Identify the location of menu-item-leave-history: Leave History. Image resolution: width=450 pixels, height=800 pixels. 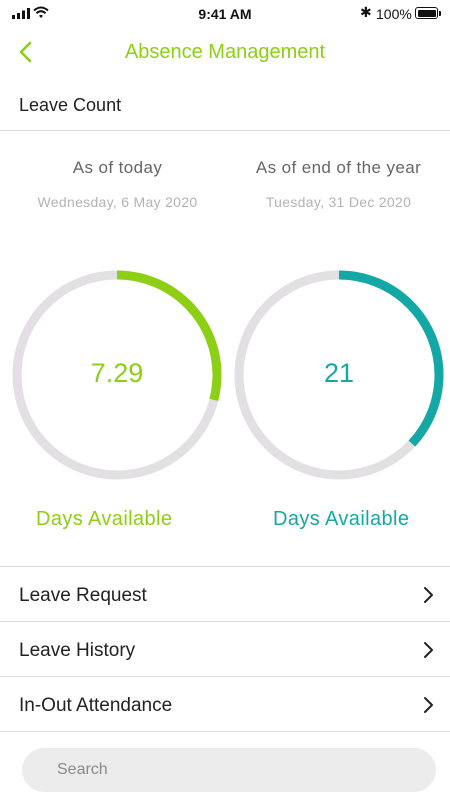
(225, 648).